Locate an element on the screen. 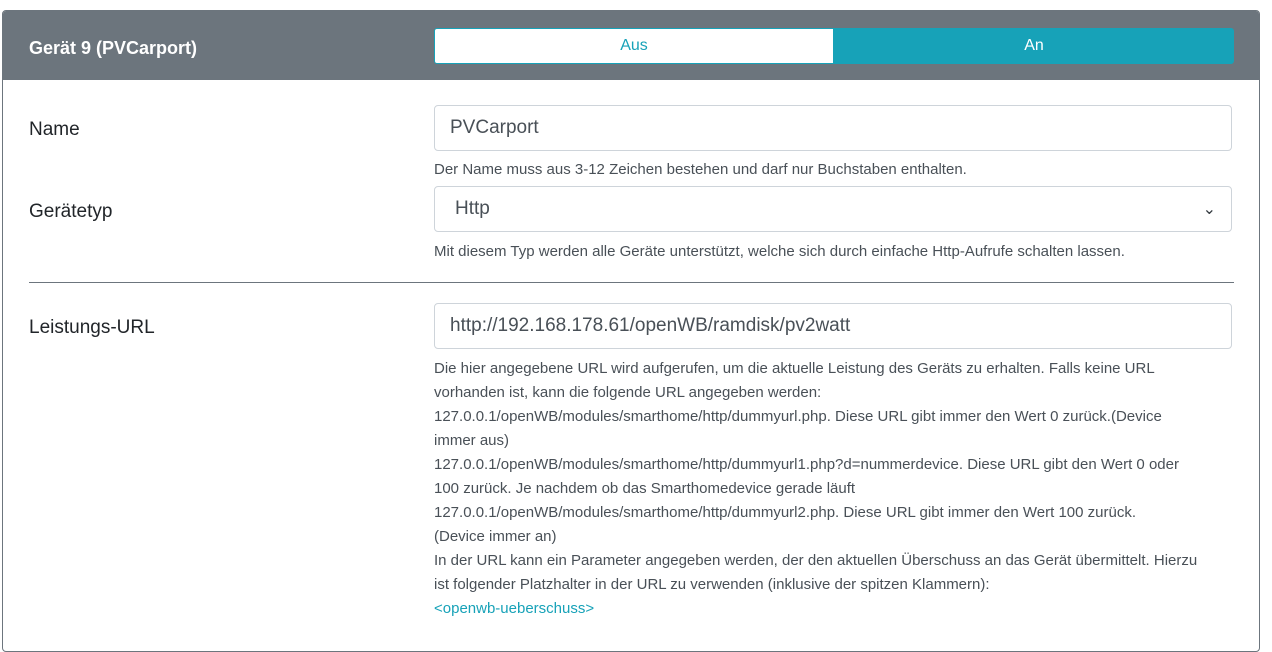 The height and width of the screenshot is (652, 1272). name-input: PVCarport is located at coordinates (833, 128).